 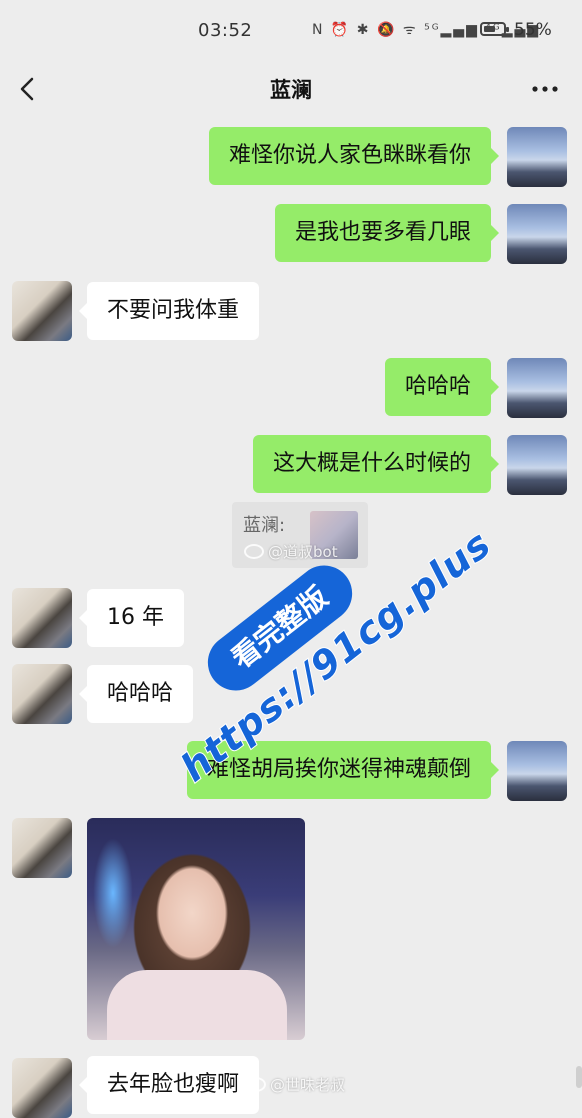 What do you see at coordinates (545, 89) in the screenshot?
I see `more-options-icon` at bounding box center [545, 89].